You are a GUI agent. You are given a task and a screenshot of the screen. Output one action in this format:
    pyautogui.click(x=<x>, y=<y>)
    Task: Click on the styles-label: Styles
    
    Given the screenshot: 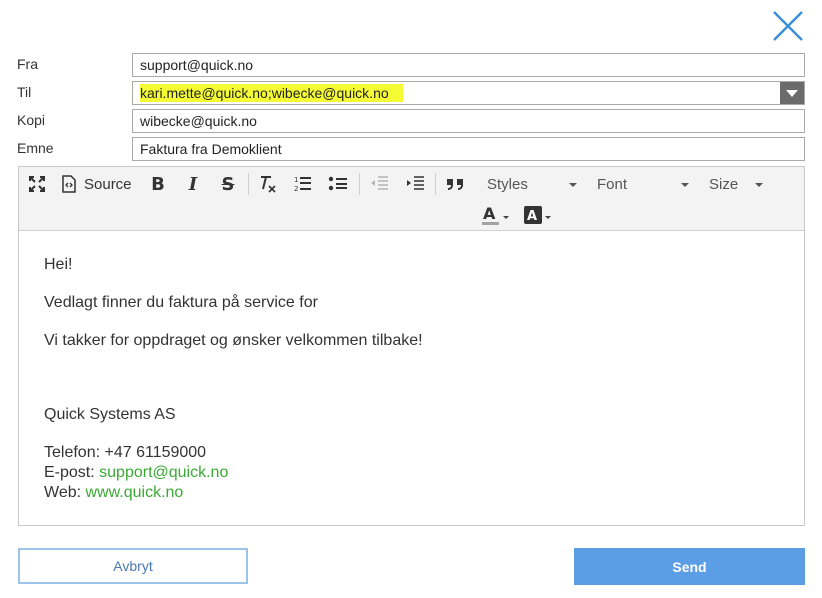 What is the action you would take?
    pyautogui.click(x=507, y=184)
    